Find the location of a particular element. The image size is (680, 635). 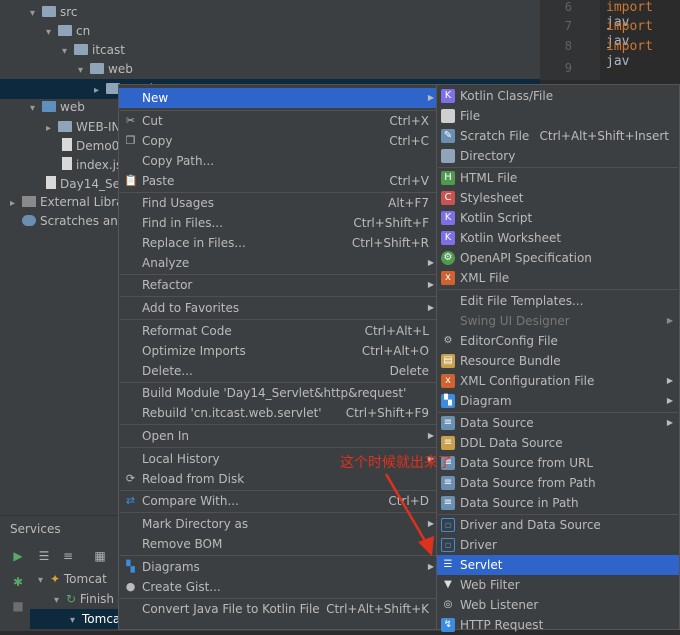

menu-item-replace-in-files: Replace in Files... Ctrl+Shift+R is located at coordinates (279, 243).